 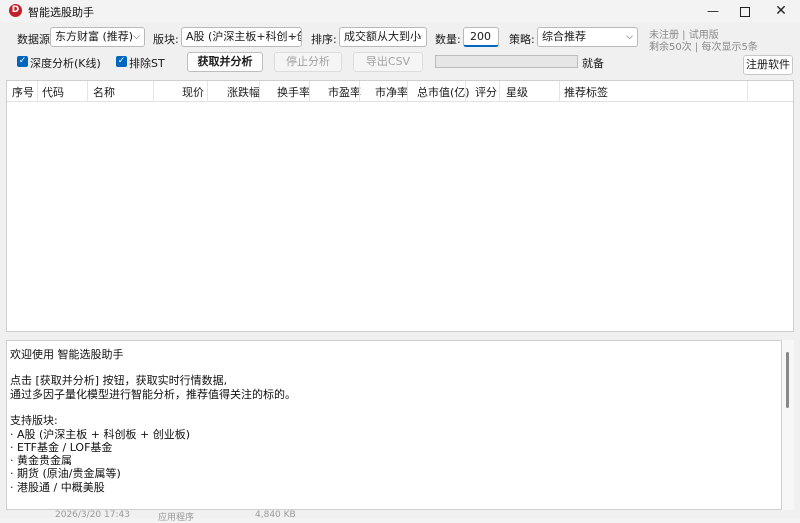 What do you see at coordinates (15, 10) in the screenshot?
I see `app-logo-icon: D` at bounding box center [15, 10].